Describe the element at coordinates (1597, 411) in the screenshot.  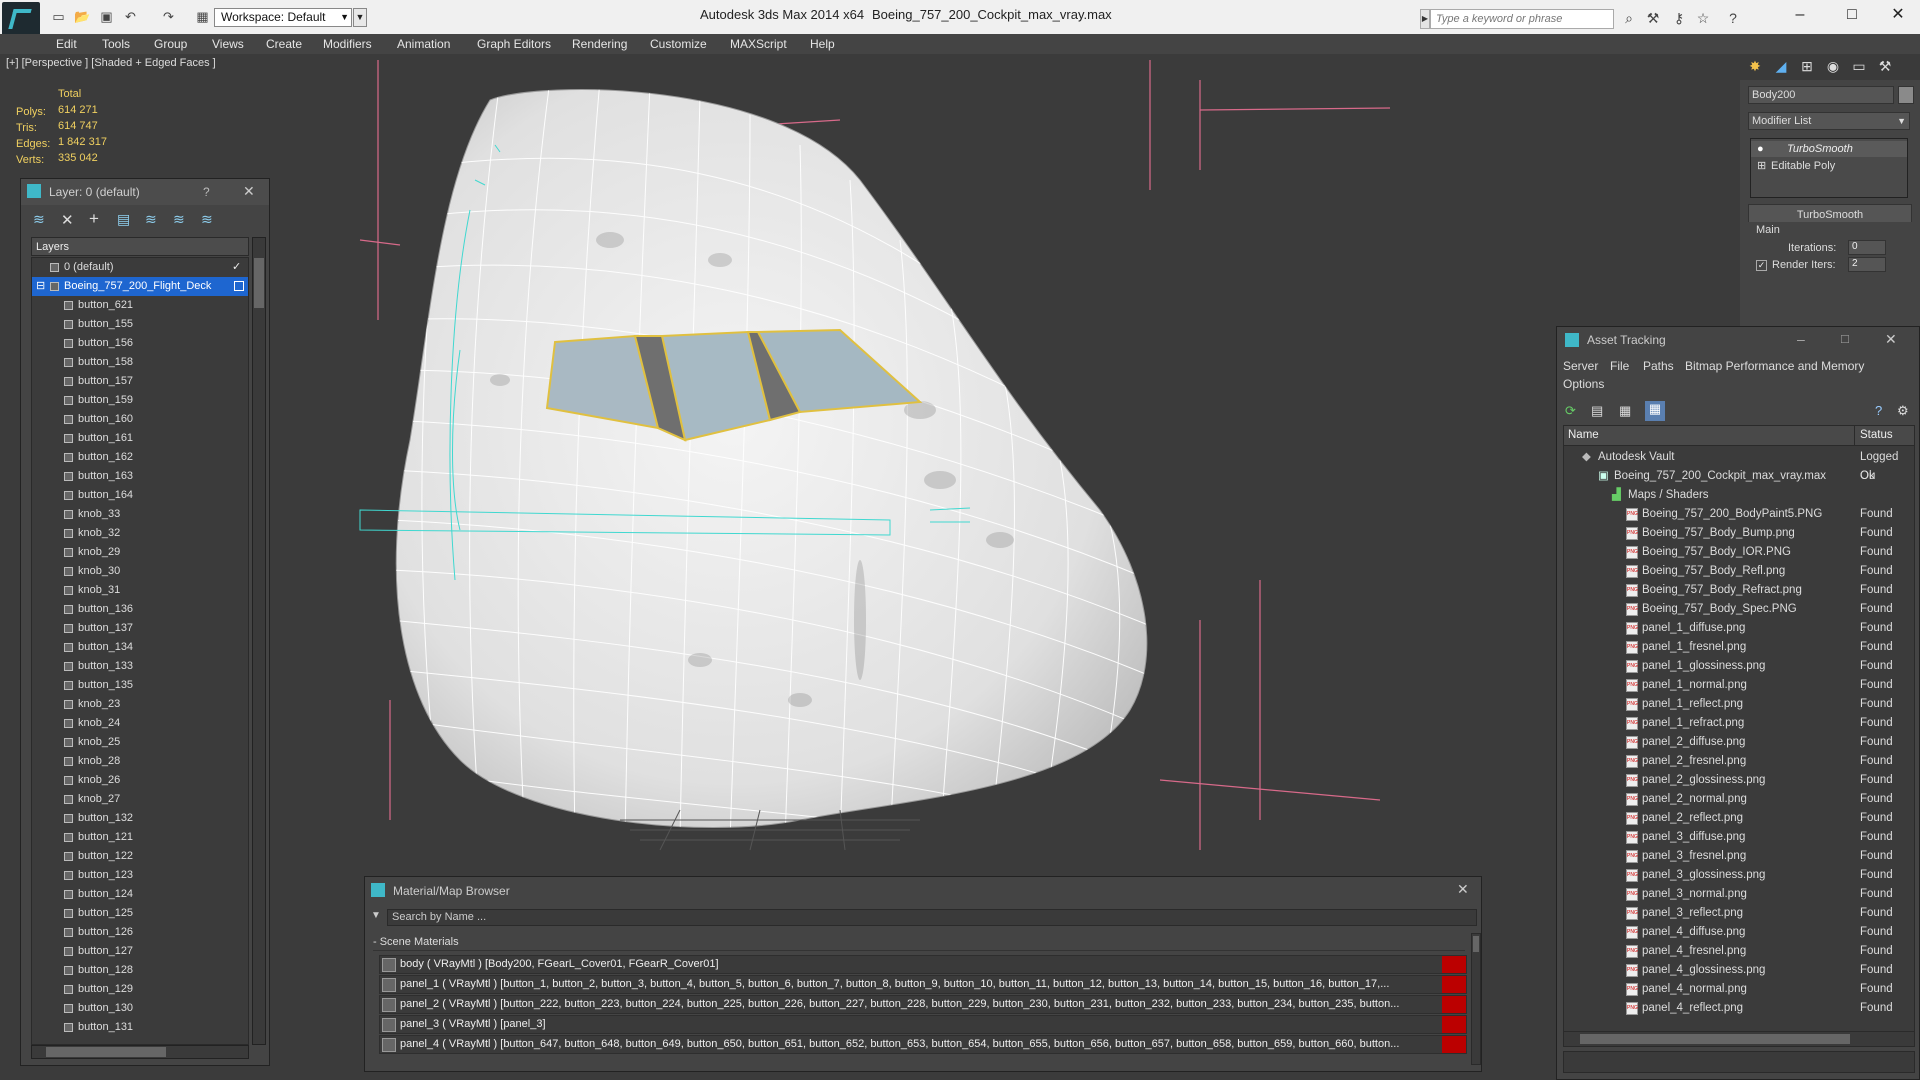
I see `list-view-icon: ▤` at that location.